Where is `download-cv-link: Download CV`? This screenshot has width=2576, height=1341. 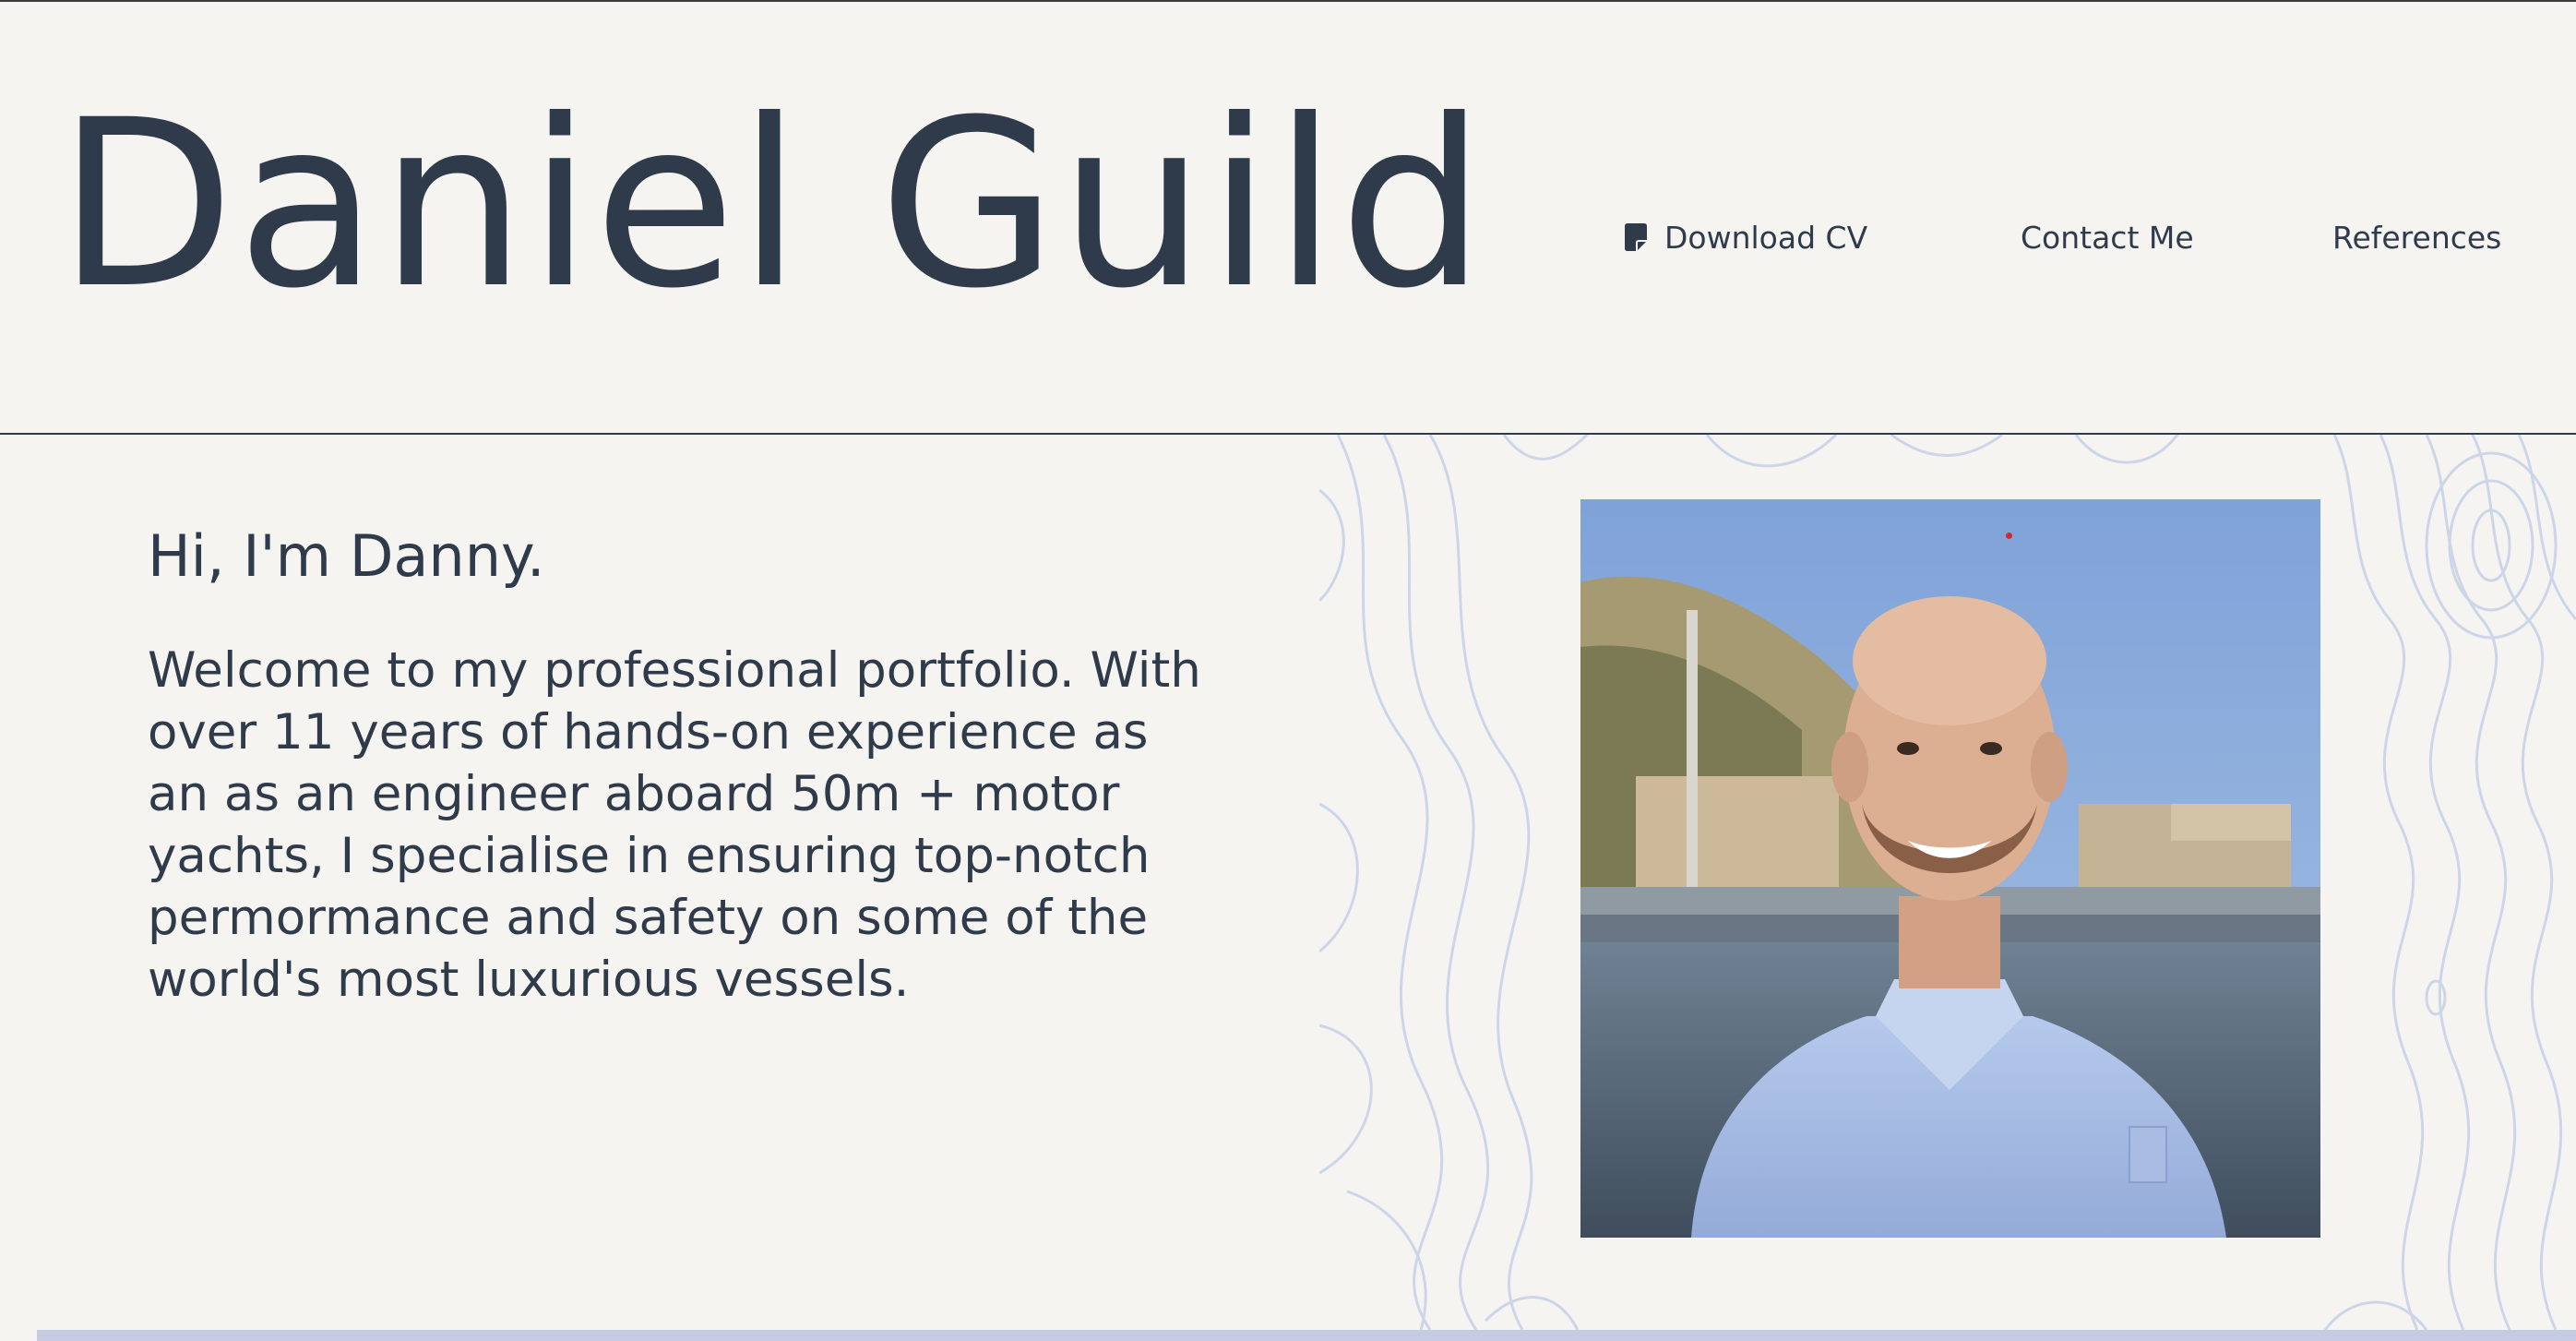
download-cv-link: Download CV is located at coordinates (1745, 237).